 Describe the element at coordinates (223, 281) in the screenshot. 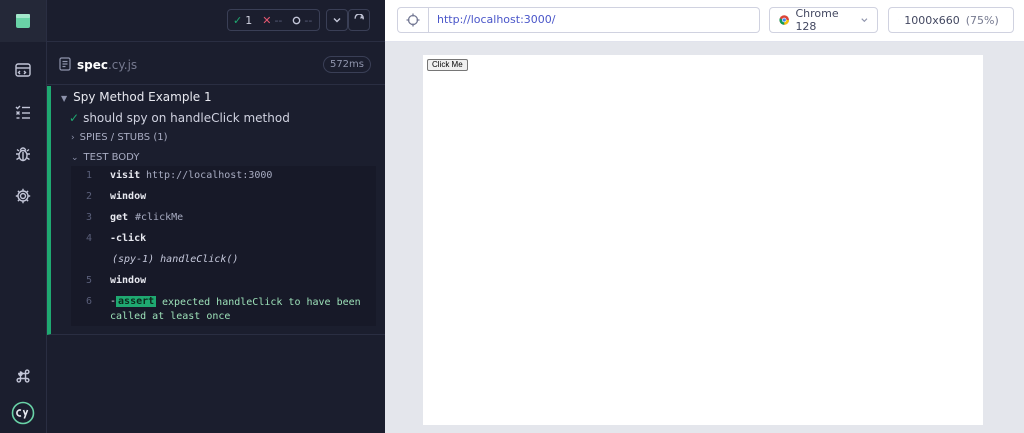

I see `command-row: 5 window` at that location.